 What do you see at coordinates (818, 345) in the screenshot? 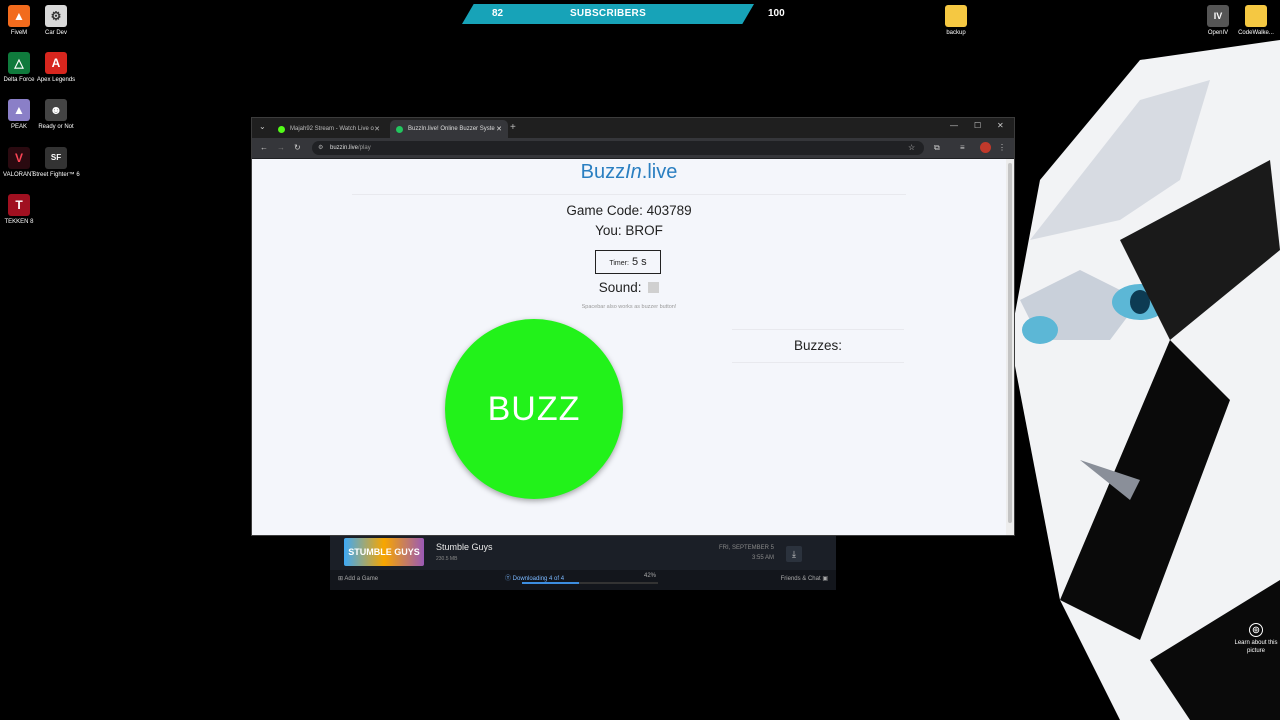
I see `buzzes-heading: Buzzes:` at bounding box center [818, 345].